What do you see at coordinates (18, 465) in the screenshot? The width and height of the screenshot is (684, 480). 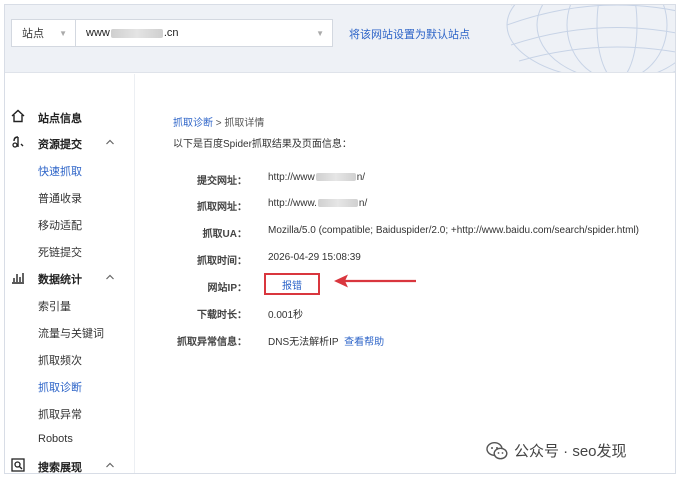 I see `search-display-icon` at bounding box center [18, 465].